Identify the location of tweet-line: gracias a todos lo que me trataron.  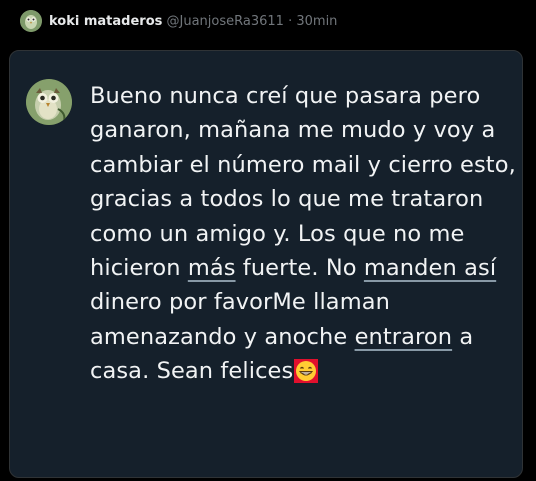
(302, 199).